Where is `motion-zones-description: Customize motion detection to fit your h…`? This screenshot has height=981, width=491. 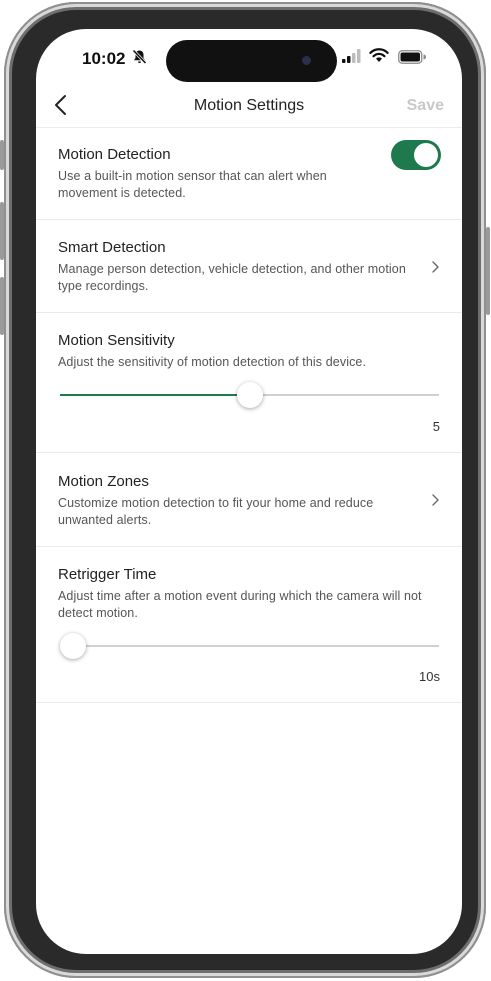
motion-zones-description: Customize motion detection to fit your h… is located at coordinates (216, 511).